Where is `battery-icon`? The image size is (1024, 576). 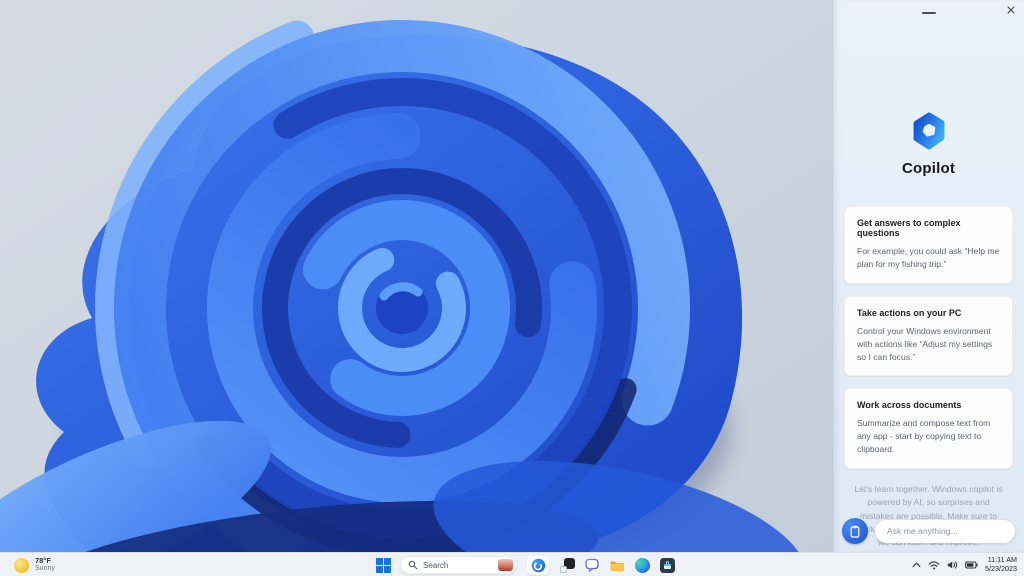 battery-icon is located at coordinates (971, 565).